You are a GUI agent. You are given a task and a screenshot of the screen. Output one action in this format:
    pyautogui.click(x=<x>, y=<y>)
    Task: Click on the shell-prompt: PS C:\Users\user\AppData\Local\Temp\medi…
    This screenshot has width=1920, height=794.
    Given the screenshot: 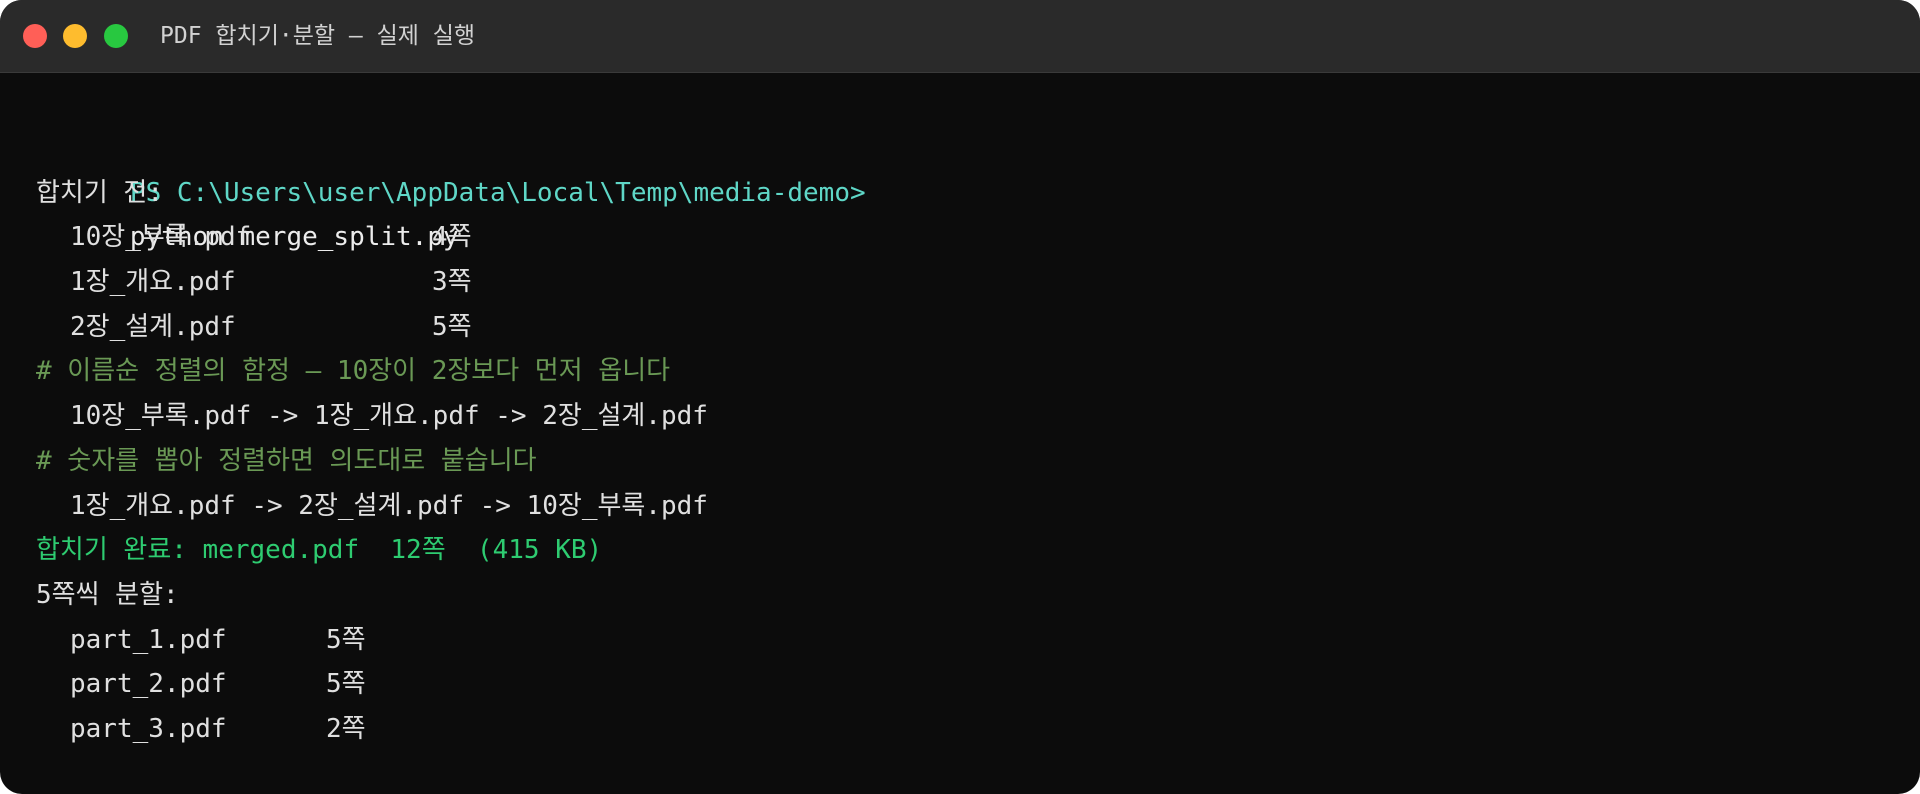 What is the action you would take?
    pyautogui.click(x=497, y=192)
    